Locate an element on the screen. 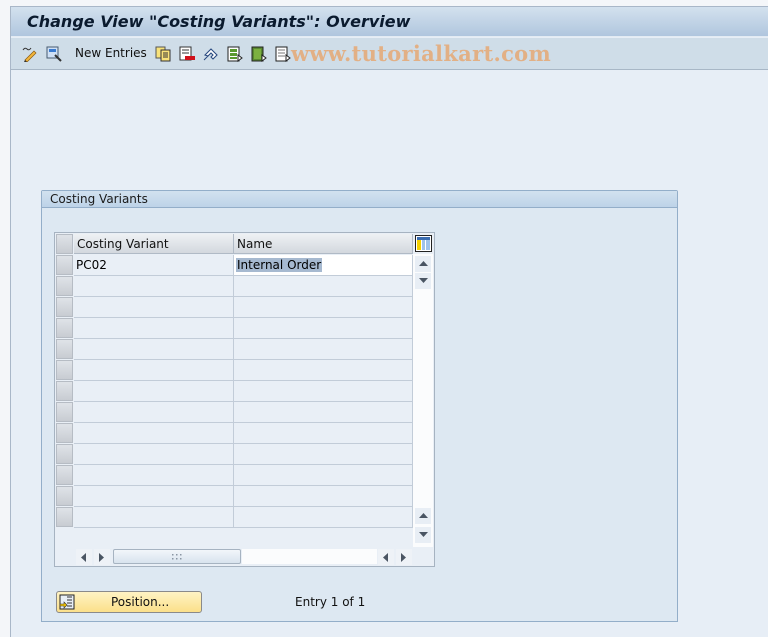  horizontal-scrollbar is located at coordinates (244, 556).